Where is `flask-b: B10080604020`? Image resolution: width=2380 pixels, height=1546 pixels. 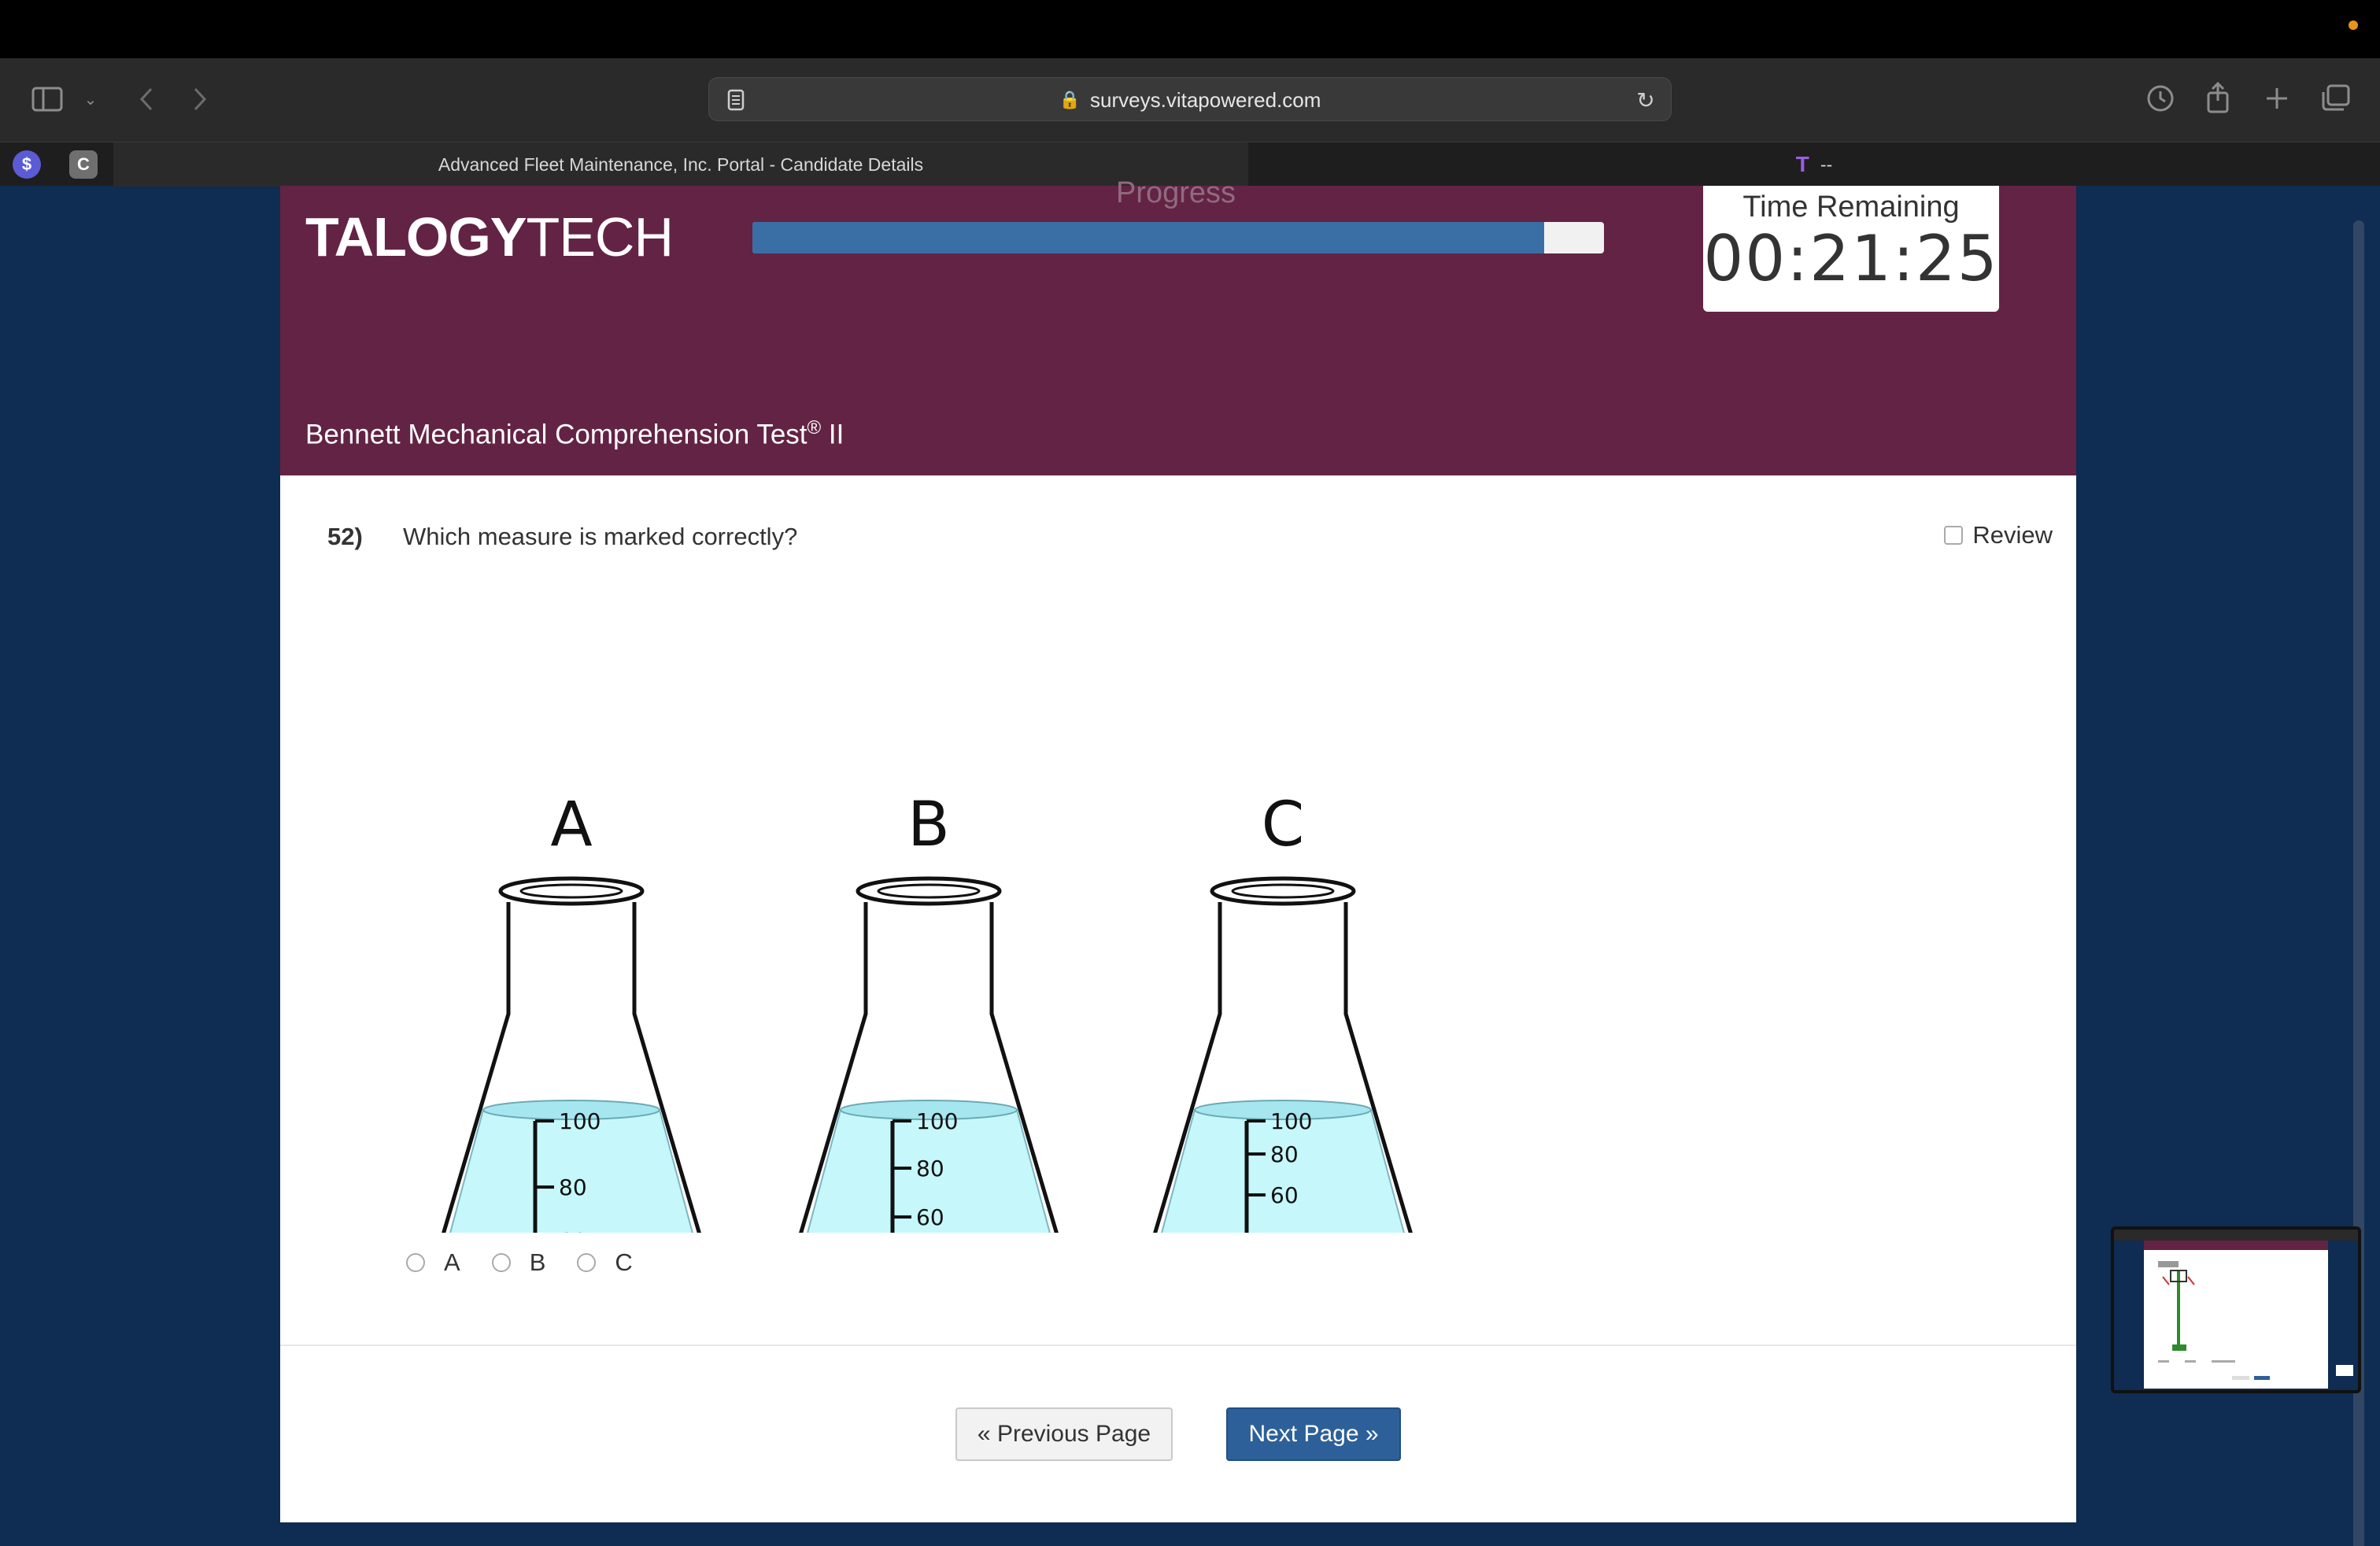 flask-b: B10080604020 is located at coordinates (929, 1011).